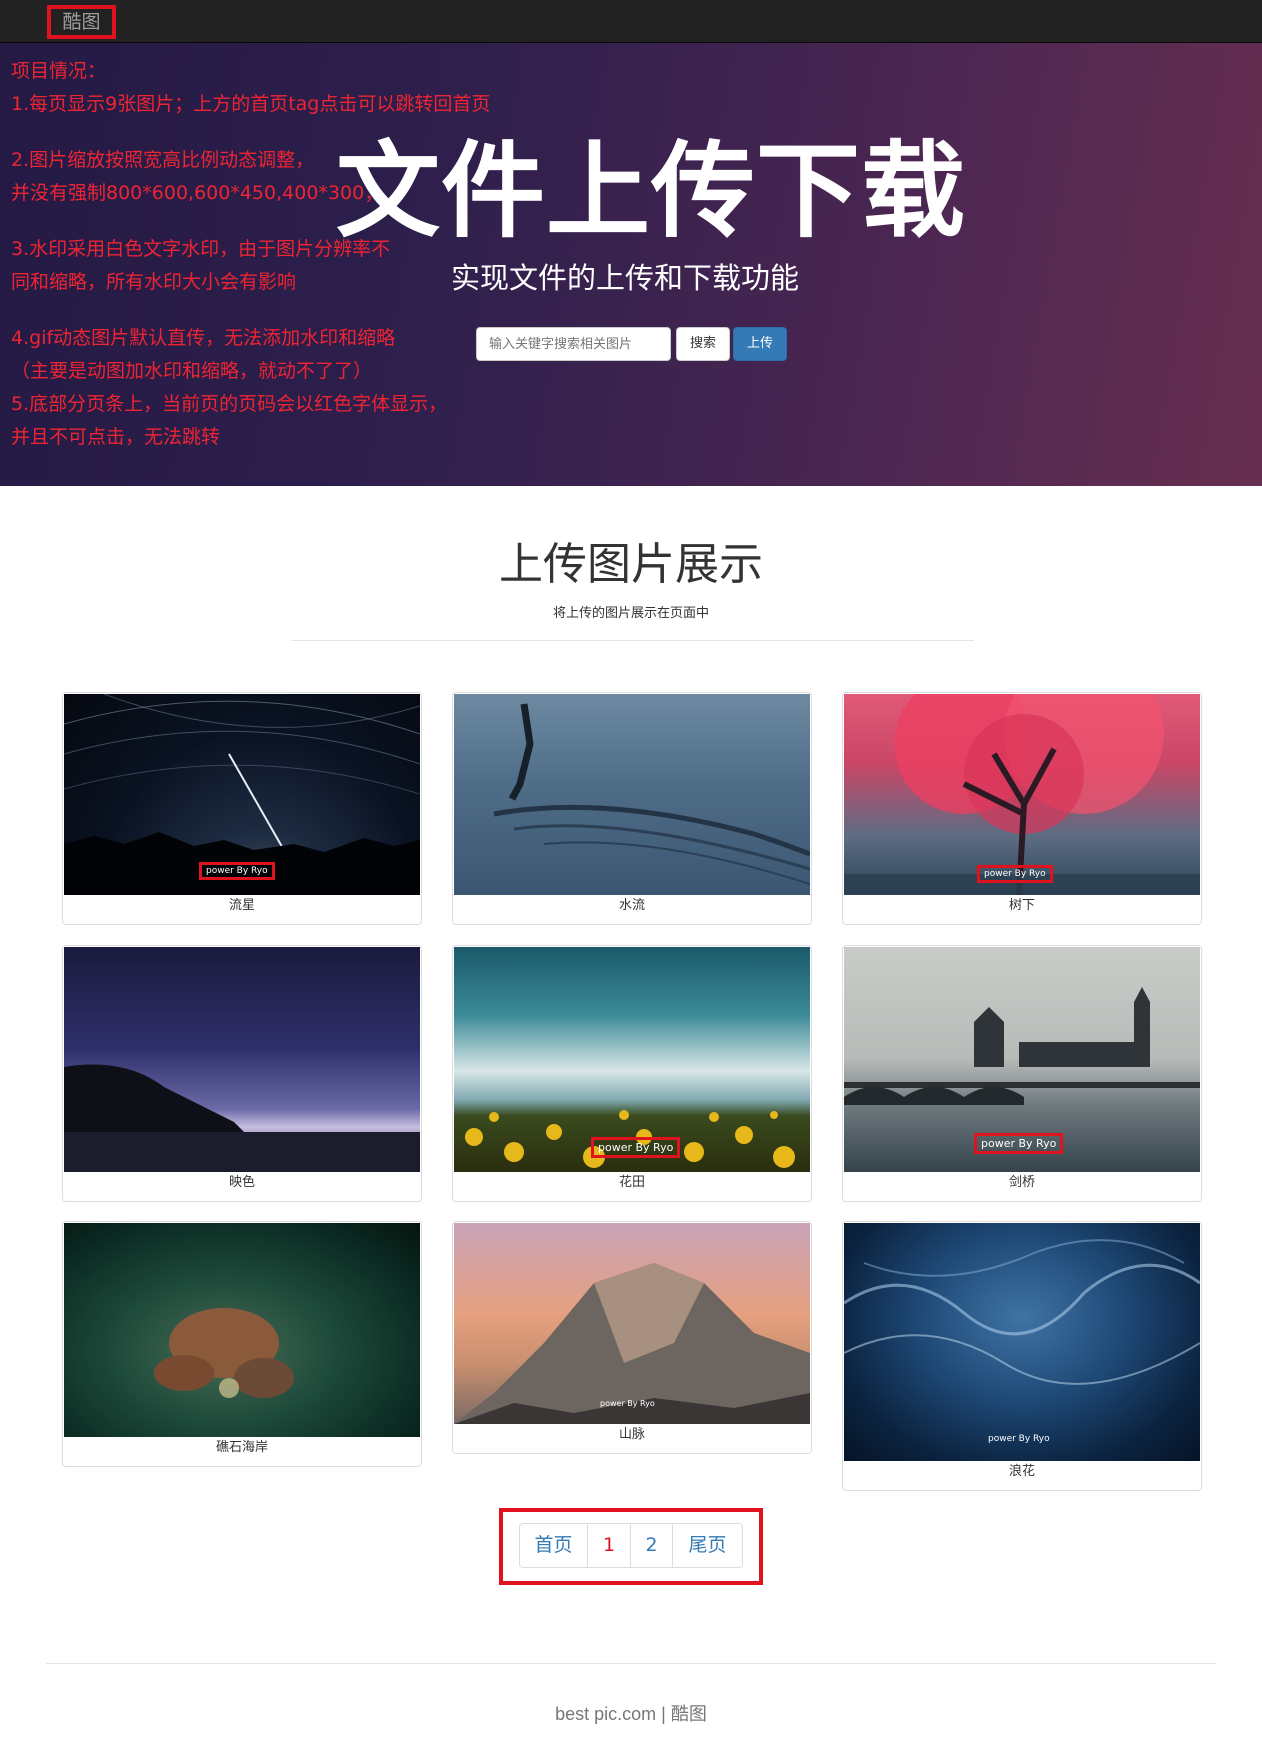 Image resolution: width=1262 pixels, height=1762 pixels. I want to click on pagination-page-current: 1, so click(609, 1545).